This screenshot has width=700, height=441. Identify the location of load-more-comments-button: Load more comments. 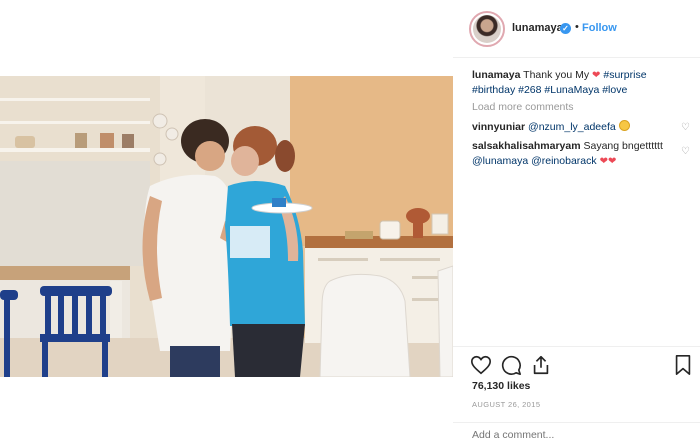
(523, 107).